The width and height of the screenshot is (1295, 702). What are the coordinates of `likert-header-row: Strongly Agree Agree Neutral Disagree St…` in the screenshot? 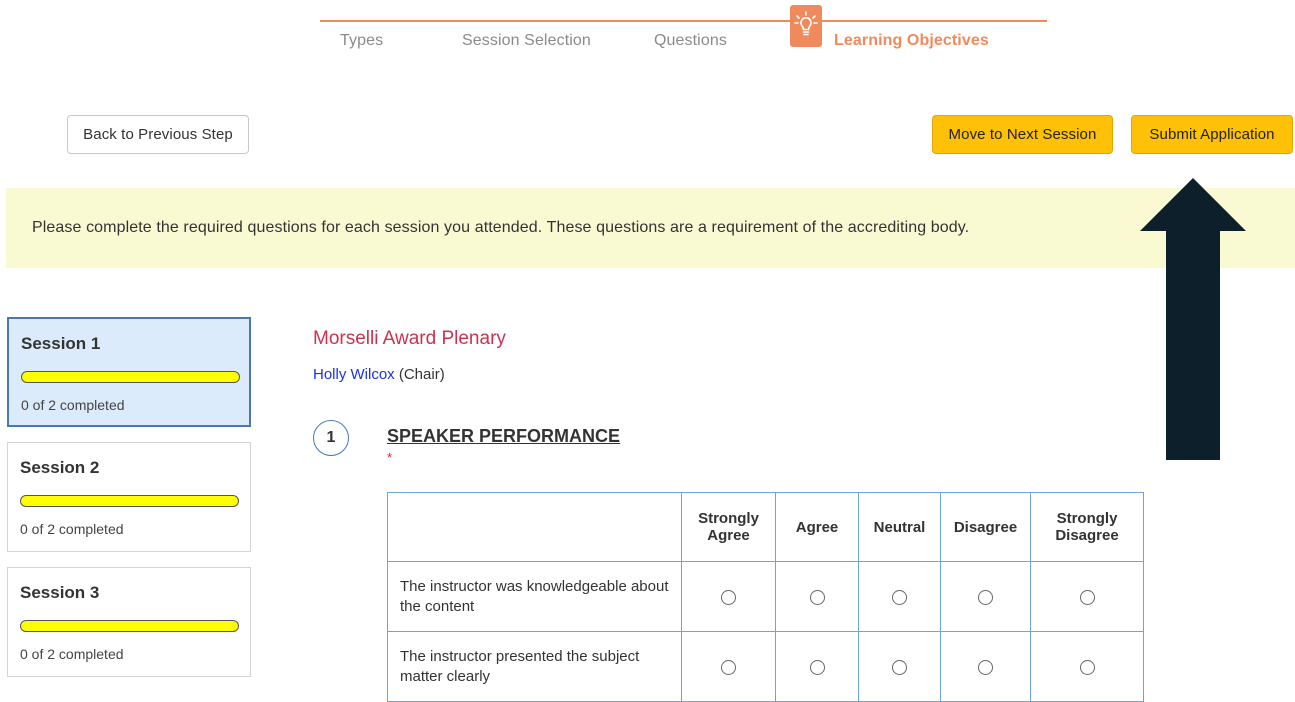 It's located at (765, 527).